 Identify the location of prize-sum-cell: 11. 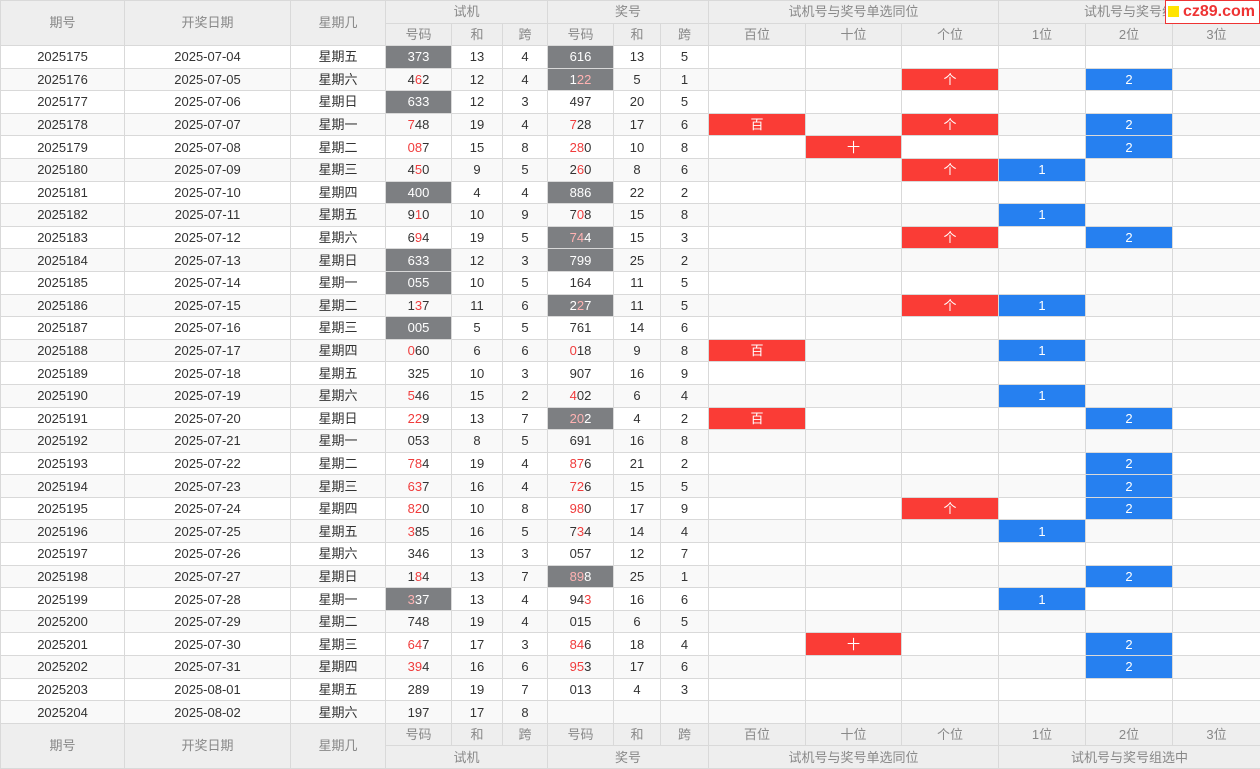
(637, 282).